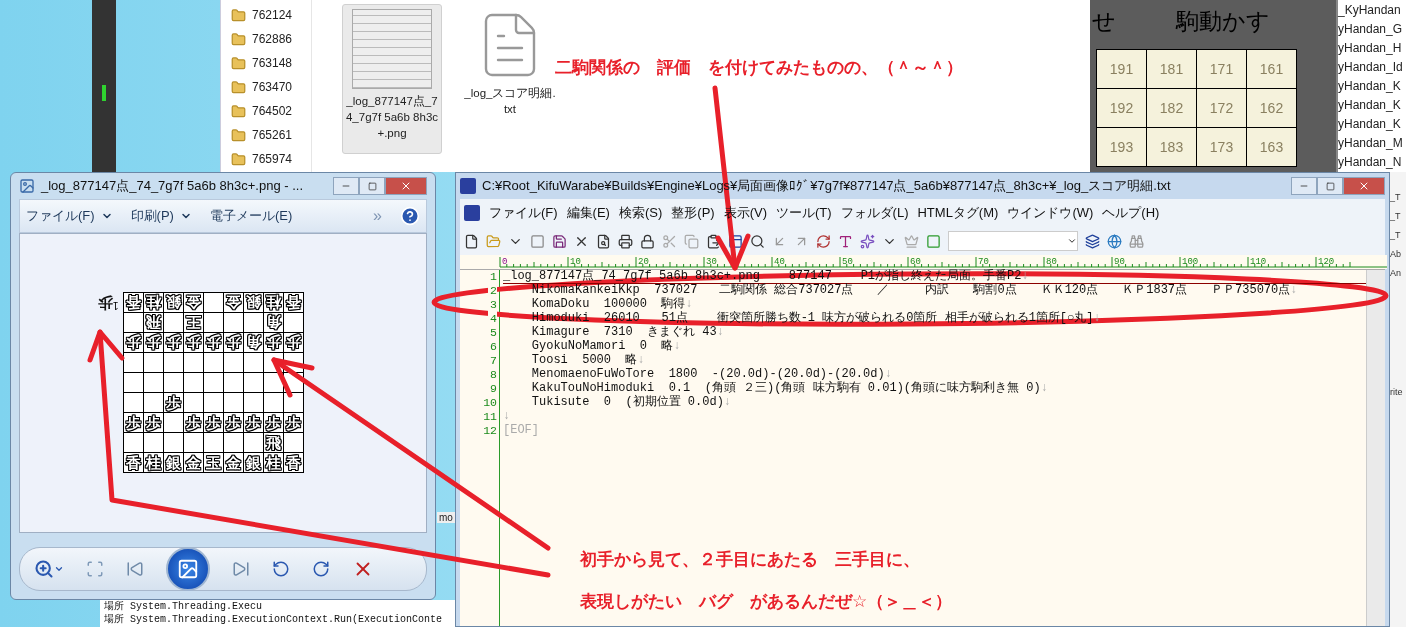 The image size is (1406, 627). I want to click on list-item: An, so click(1396, 273).